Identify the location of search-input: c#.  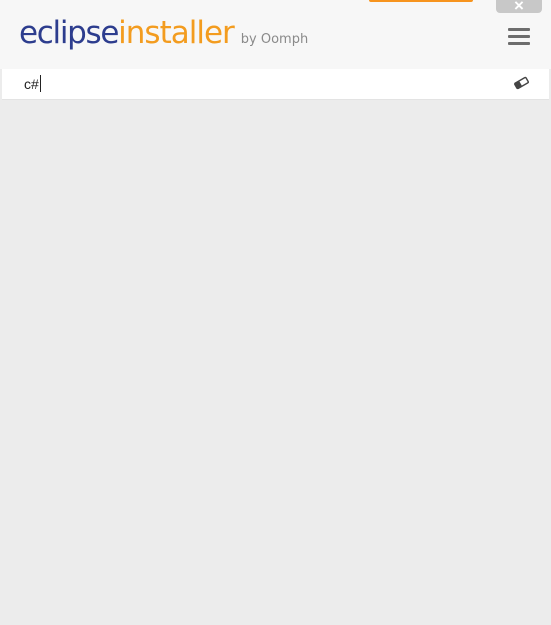
(32, 84).